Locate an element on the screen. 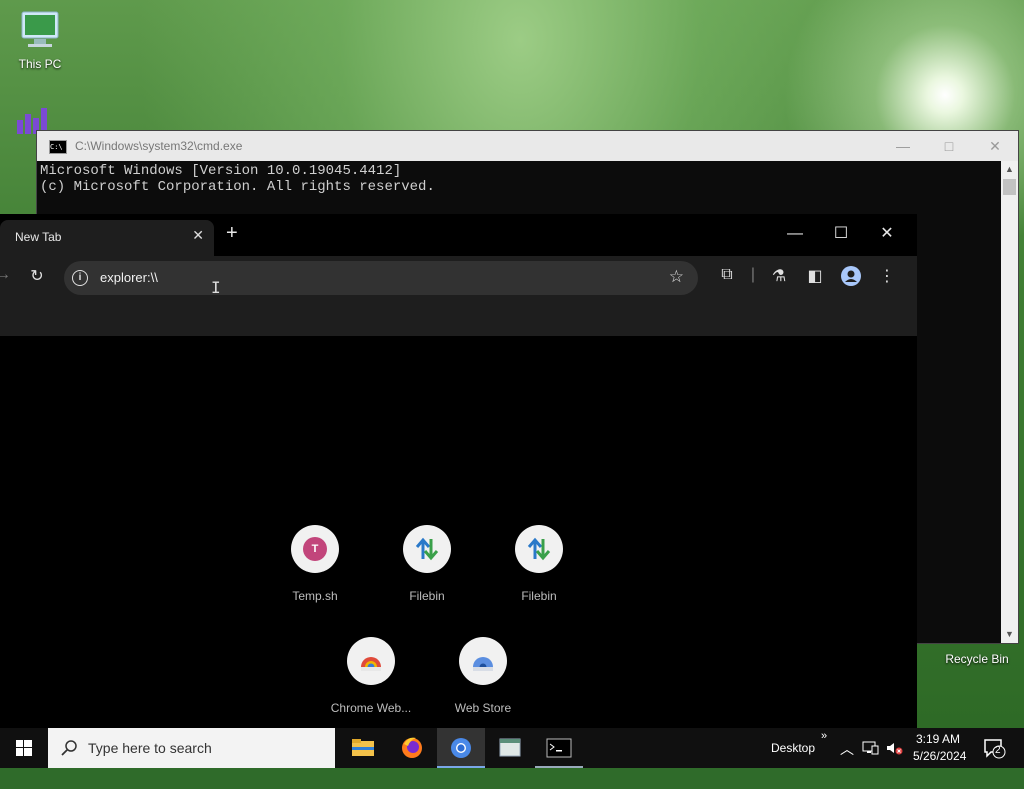  taskbar-command-prompt is located at coordinates (559, 748).